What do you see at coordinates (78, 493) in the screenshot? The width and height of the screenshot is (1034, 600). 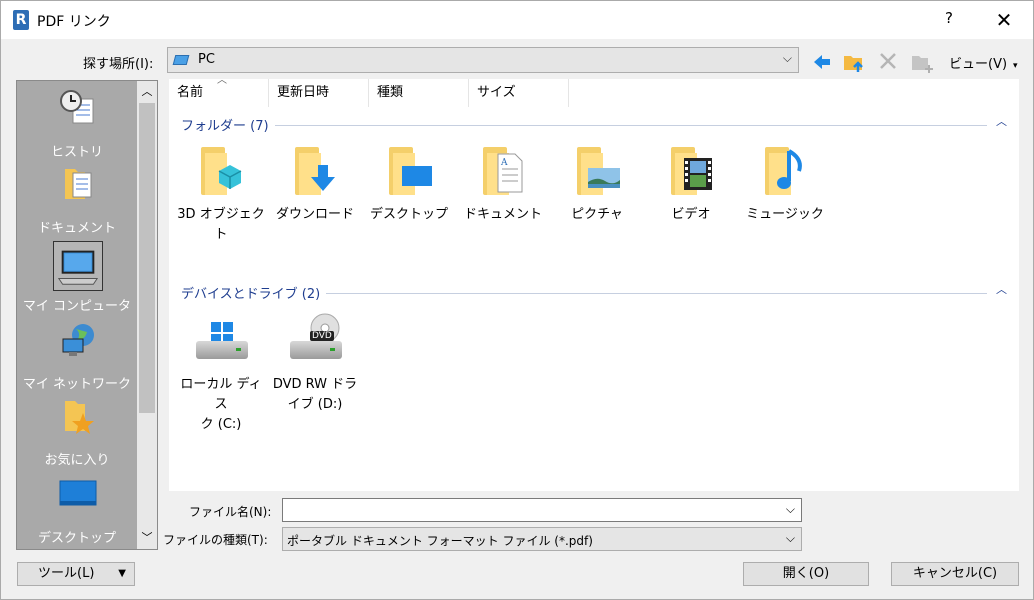 I see `desktop-screen-icon` at bounding box center [78, 493].